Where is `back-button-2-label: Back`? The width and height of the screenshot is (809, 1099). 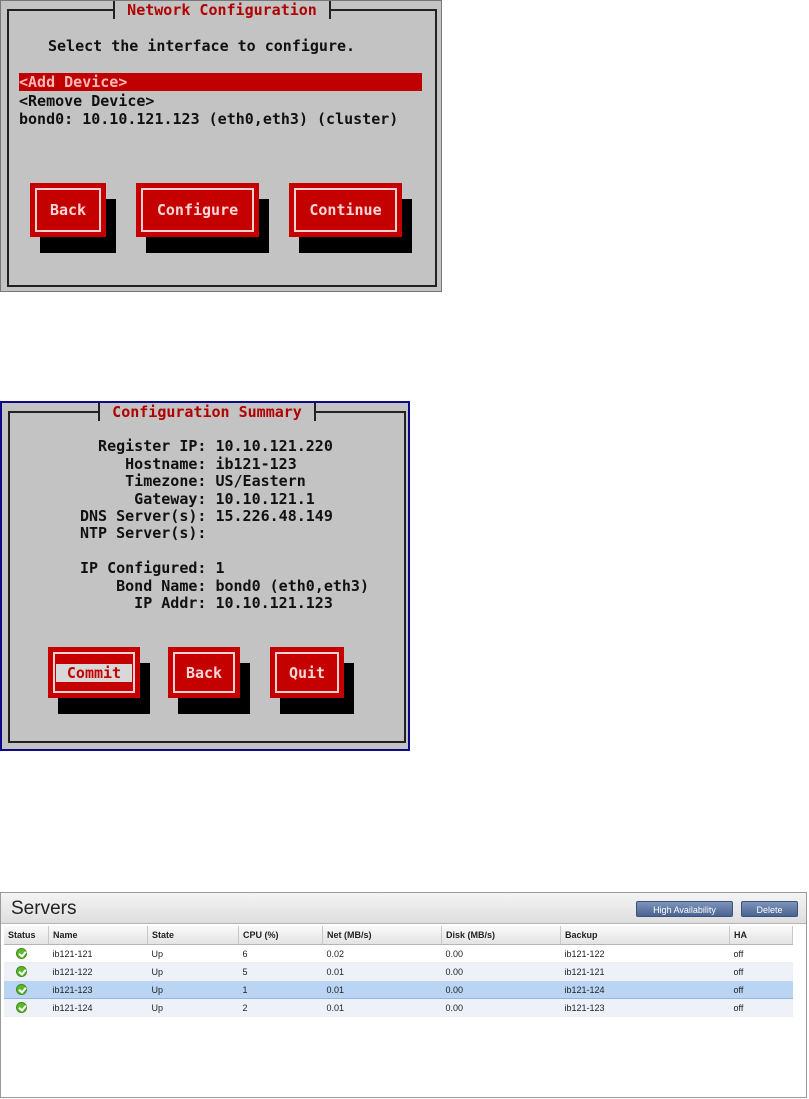 back-button-2-label: Back is located at coordinates (204, 673).